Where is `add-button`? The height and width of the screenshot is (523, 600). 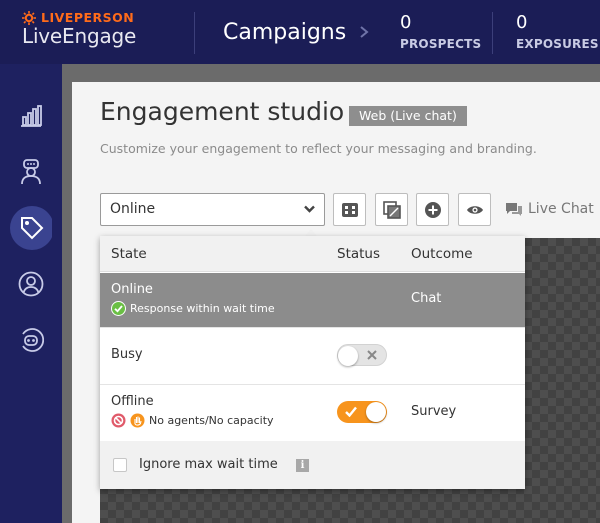 add-button is located at coordinates (432, 209).